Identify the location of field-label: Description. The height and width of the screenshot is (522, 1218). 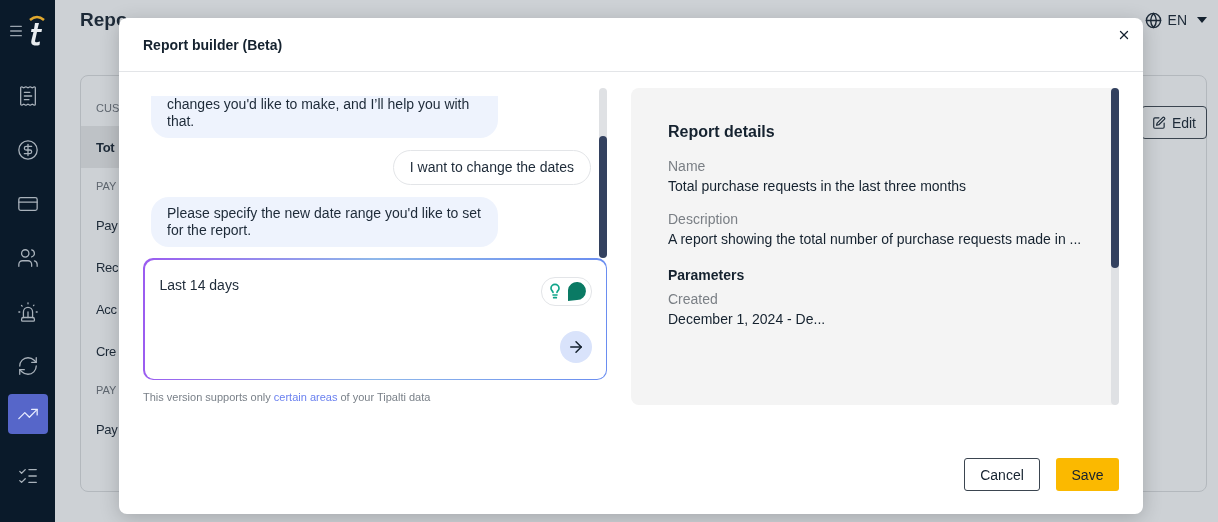
(704, 219).